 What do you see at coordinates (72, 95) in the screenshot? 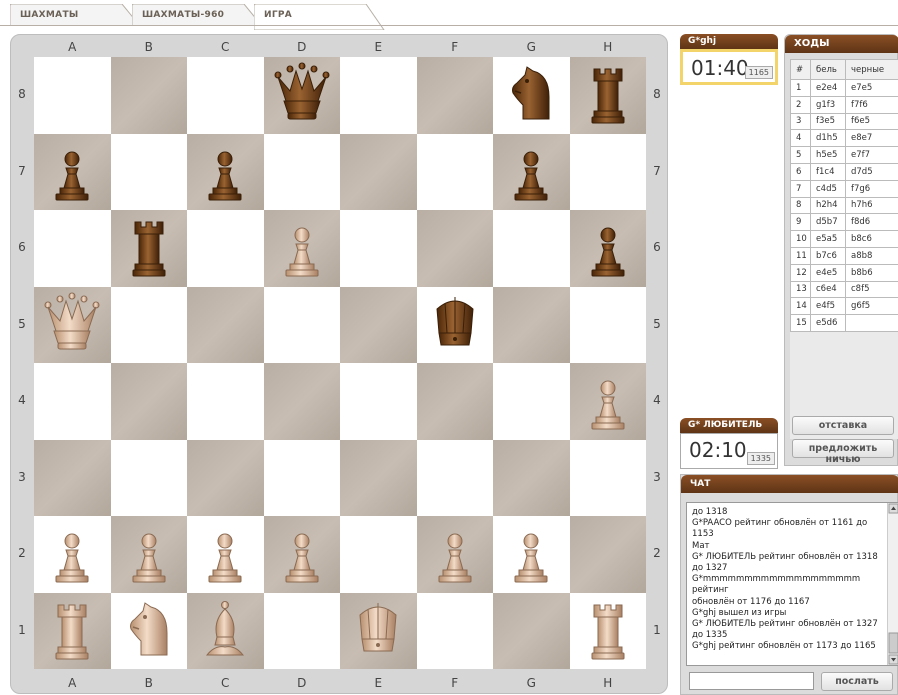
I see `square-a8` at bounding box center [72, 95].